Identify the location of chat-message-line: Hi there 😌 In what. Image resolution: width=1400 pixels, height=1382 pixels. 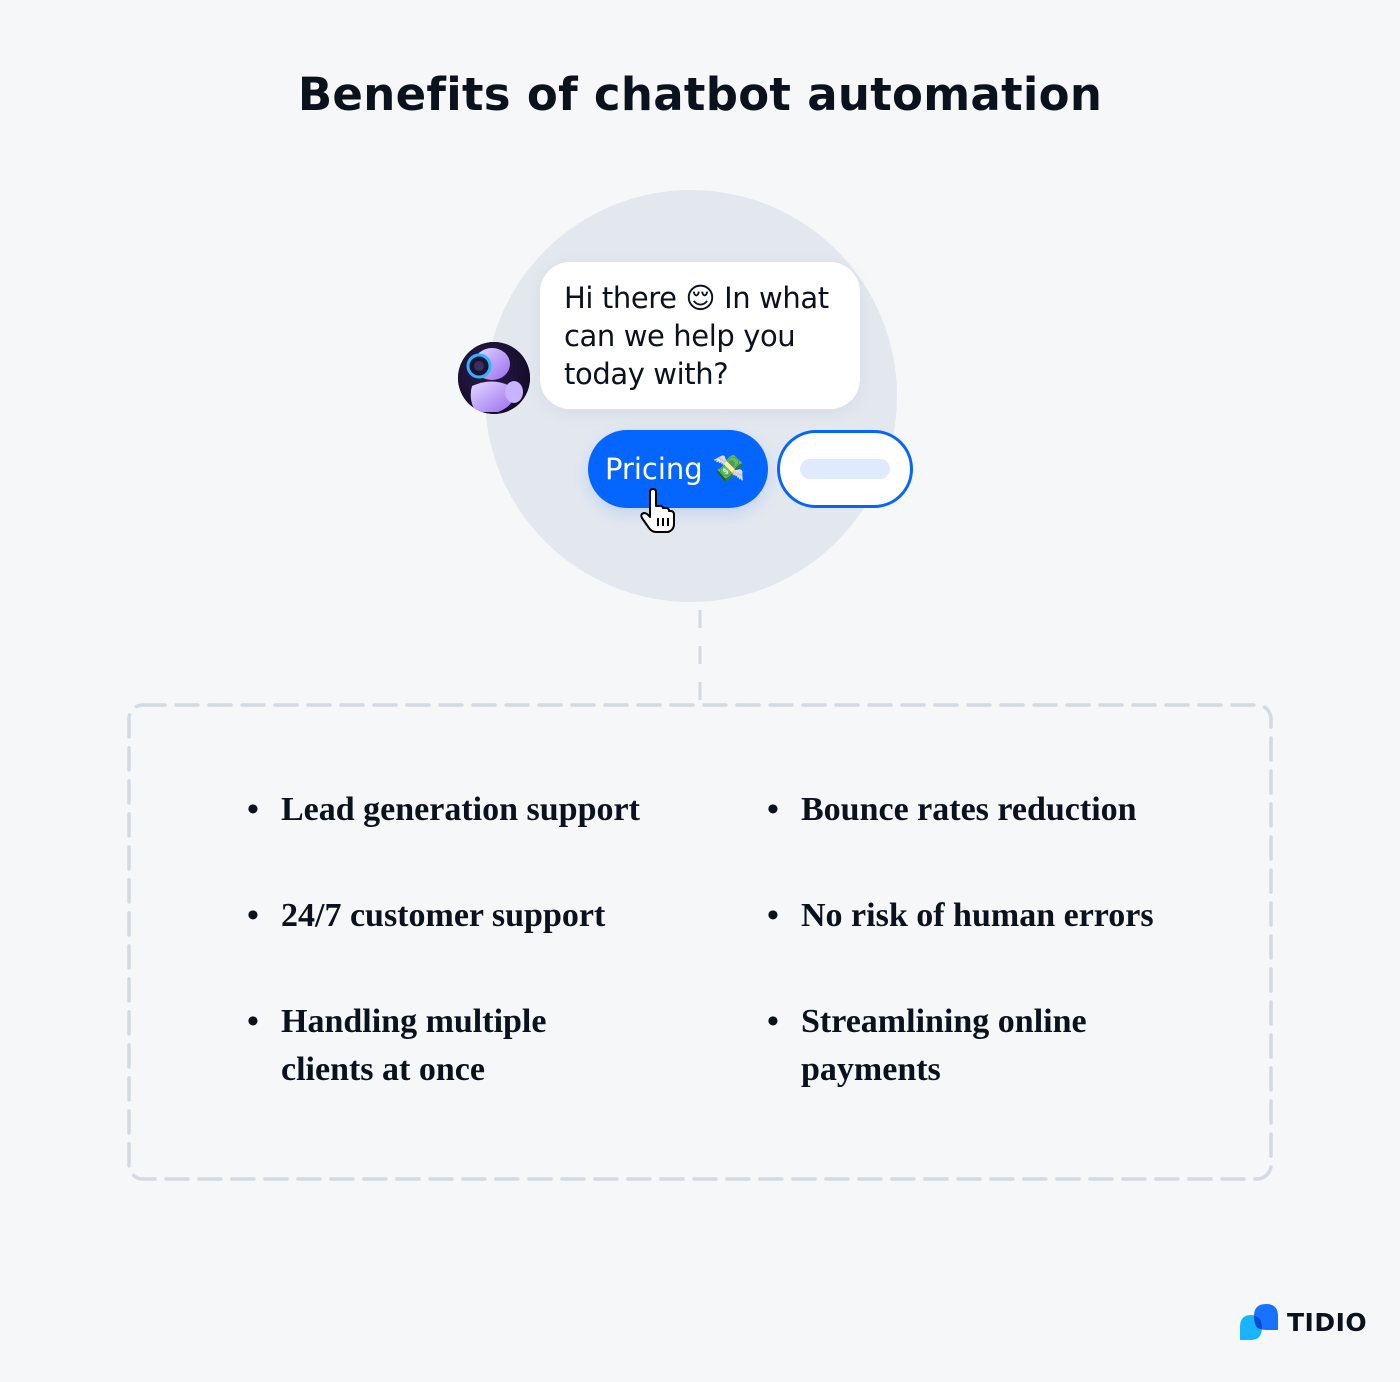
(696, 298).